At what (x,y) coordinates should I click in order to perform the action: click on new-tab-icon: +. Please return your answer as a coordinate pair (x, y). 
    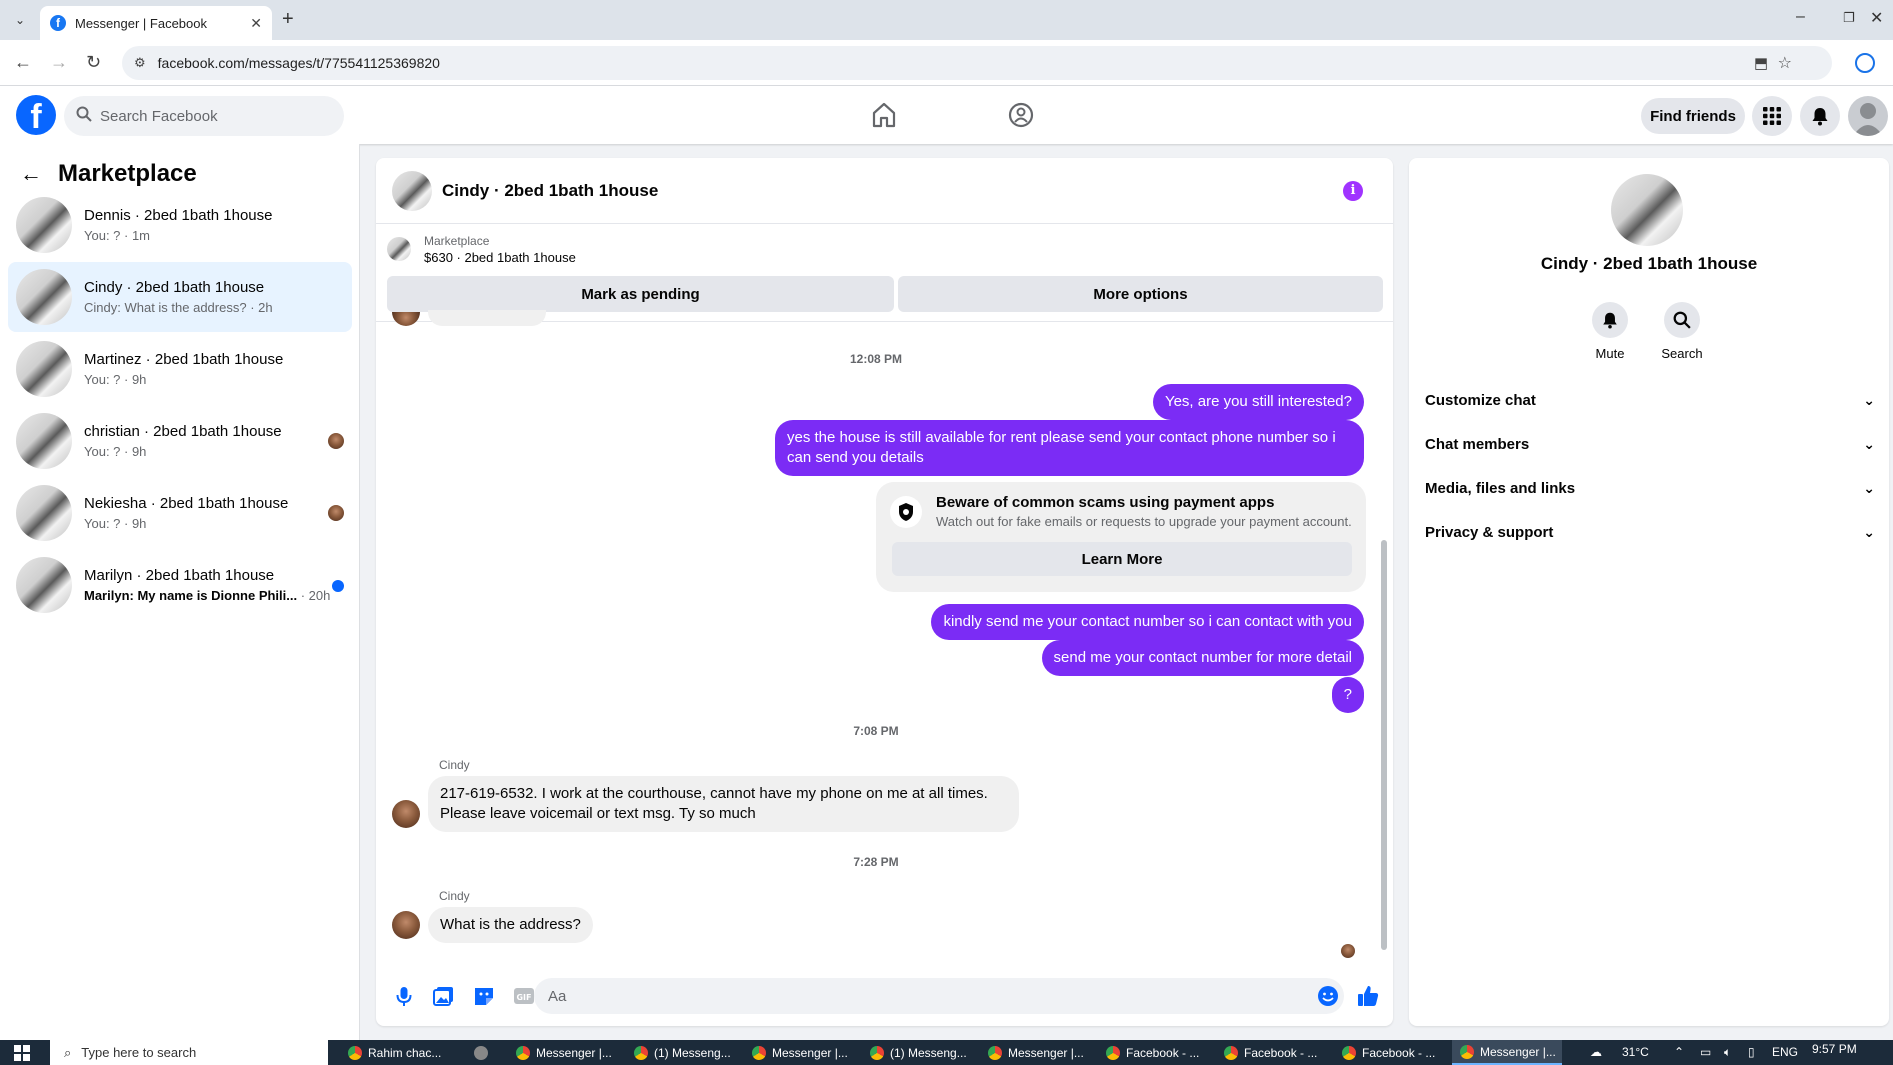
    Looking at the image, I should click on (288, 19).